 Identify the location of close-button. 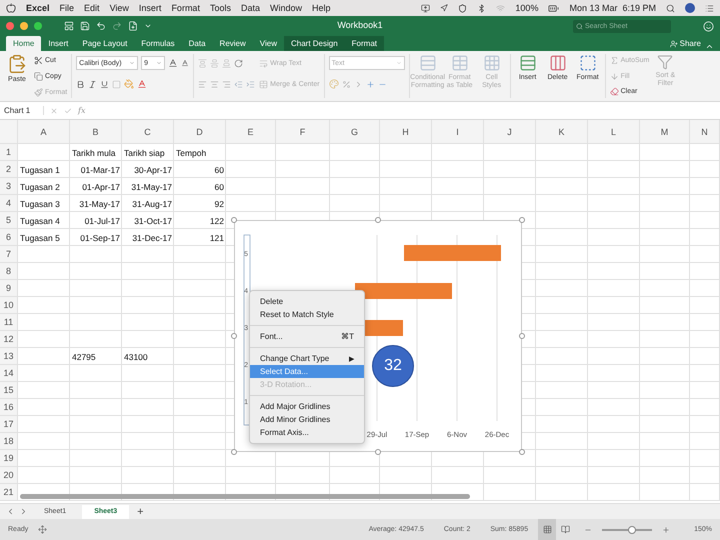
(10, 26).